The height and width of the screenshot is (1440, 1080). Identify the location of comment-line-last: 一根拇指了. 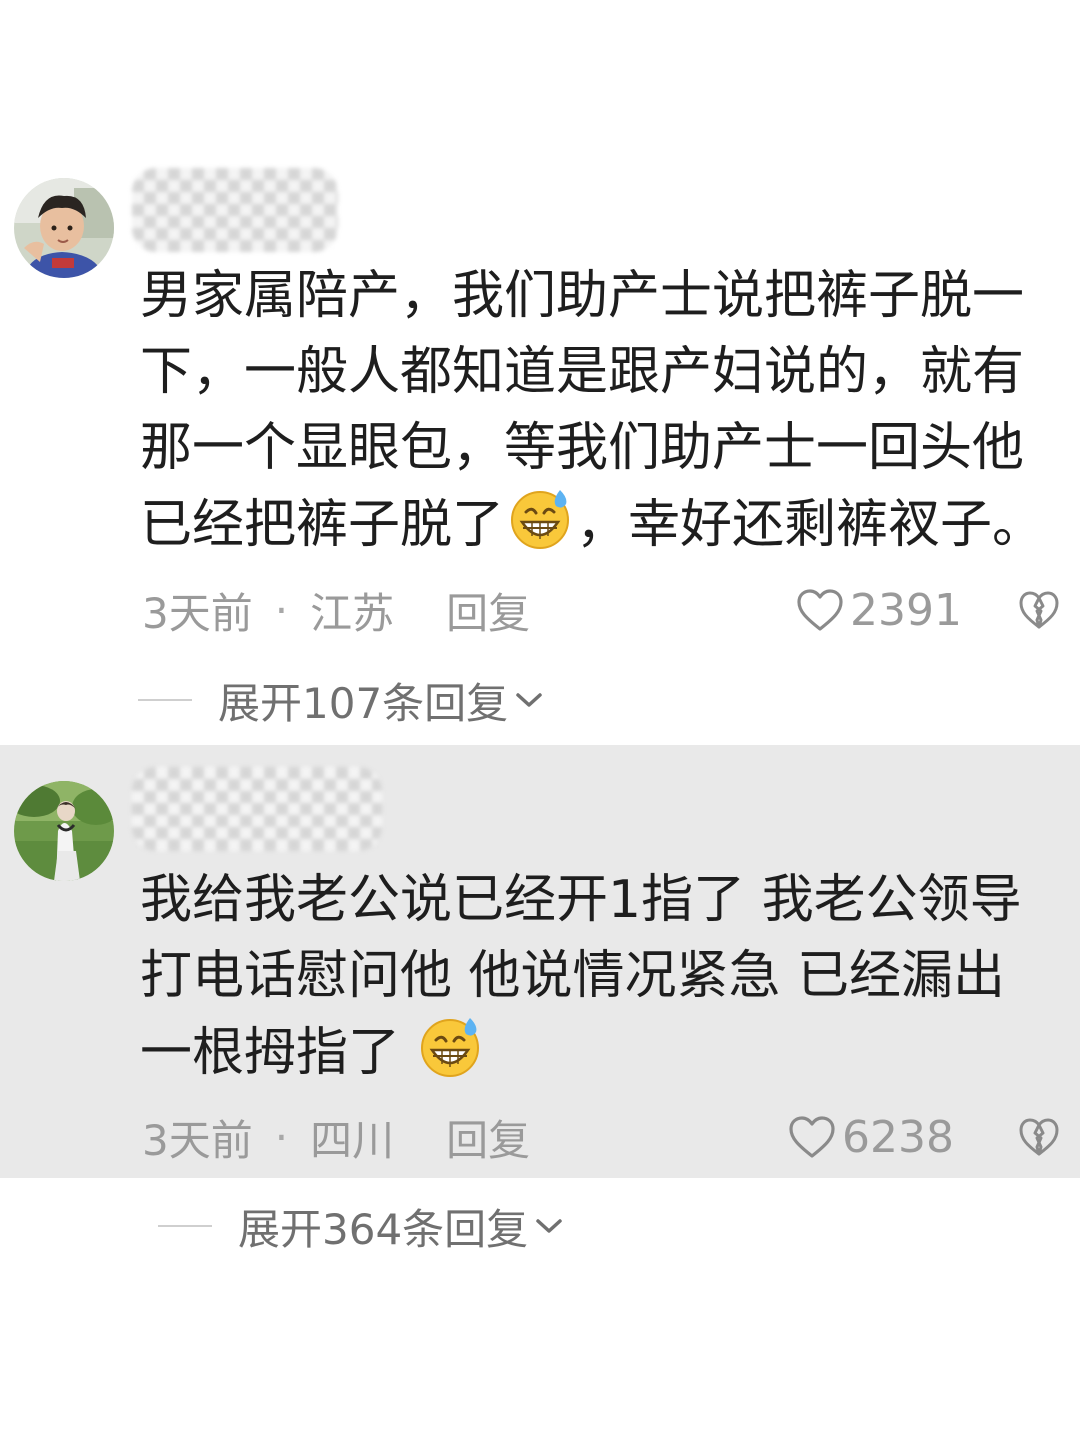
(597, 1052).